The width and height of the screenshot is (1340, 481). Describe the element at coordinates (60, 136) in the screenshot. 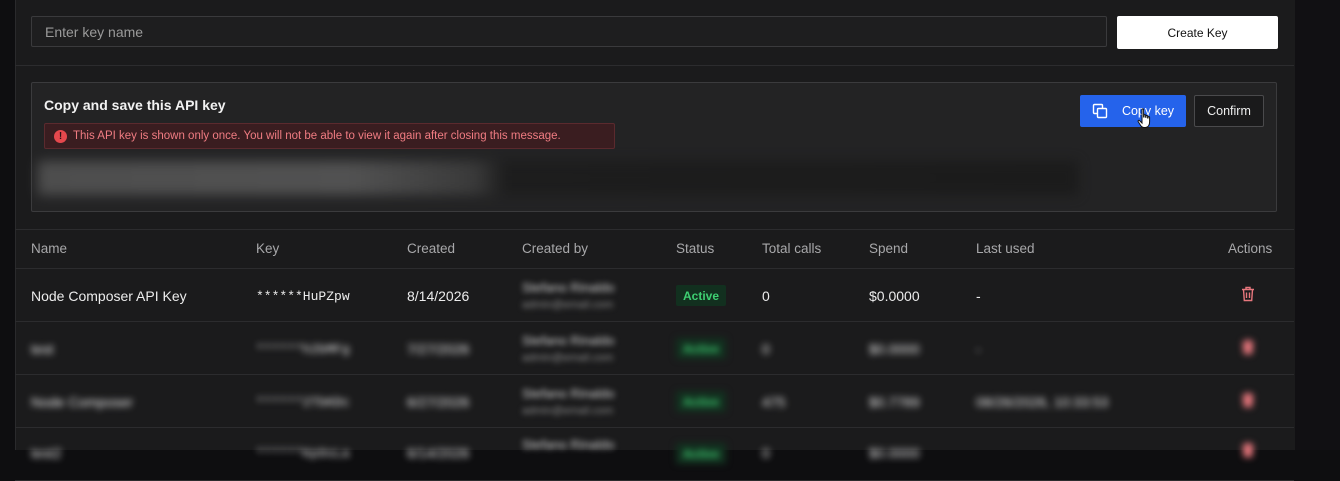

I see `alert-circle-icon: !` at that location.